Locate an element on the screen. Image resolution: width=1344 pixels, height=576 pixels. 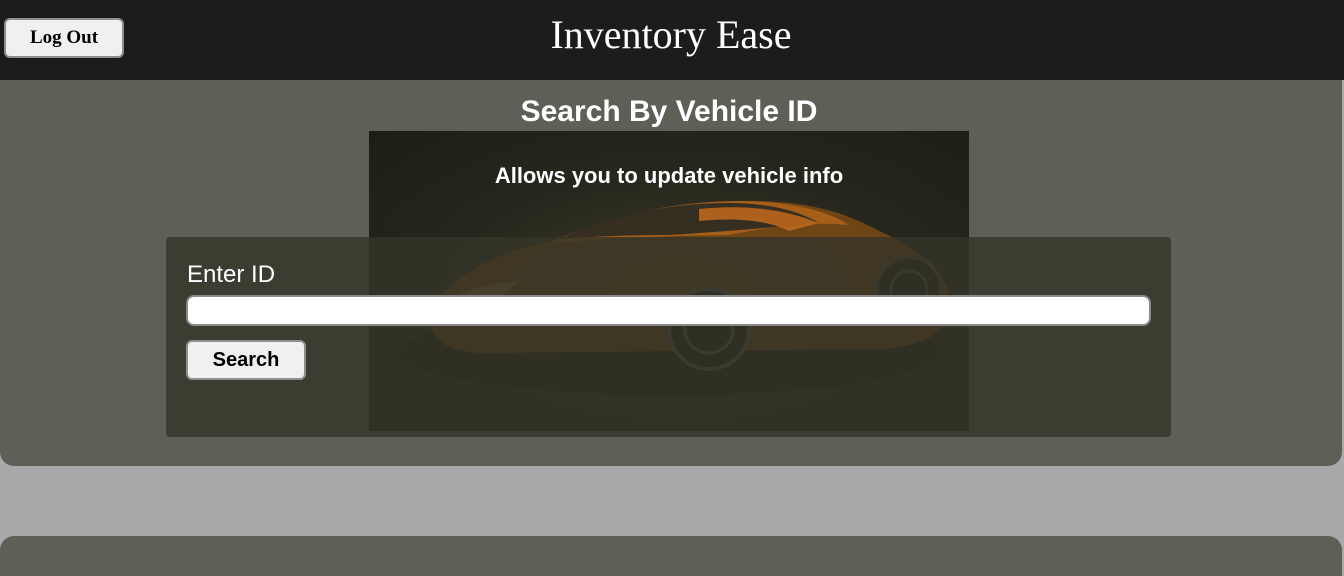
app-title: Inventory Ease is located at coordinates (671, 34).